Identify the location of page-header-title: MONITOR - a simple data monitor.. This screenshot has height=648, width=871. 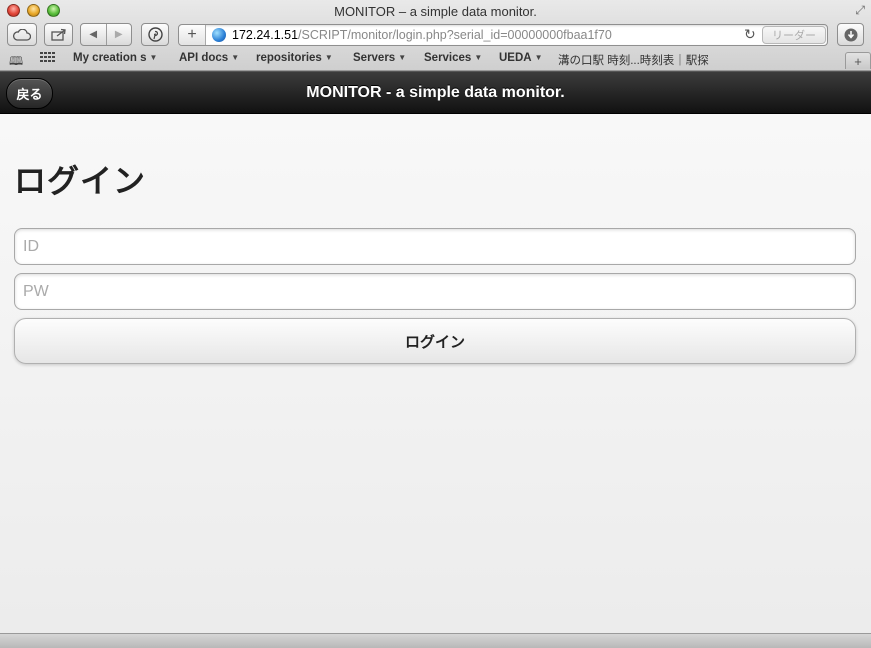
(435, 92).